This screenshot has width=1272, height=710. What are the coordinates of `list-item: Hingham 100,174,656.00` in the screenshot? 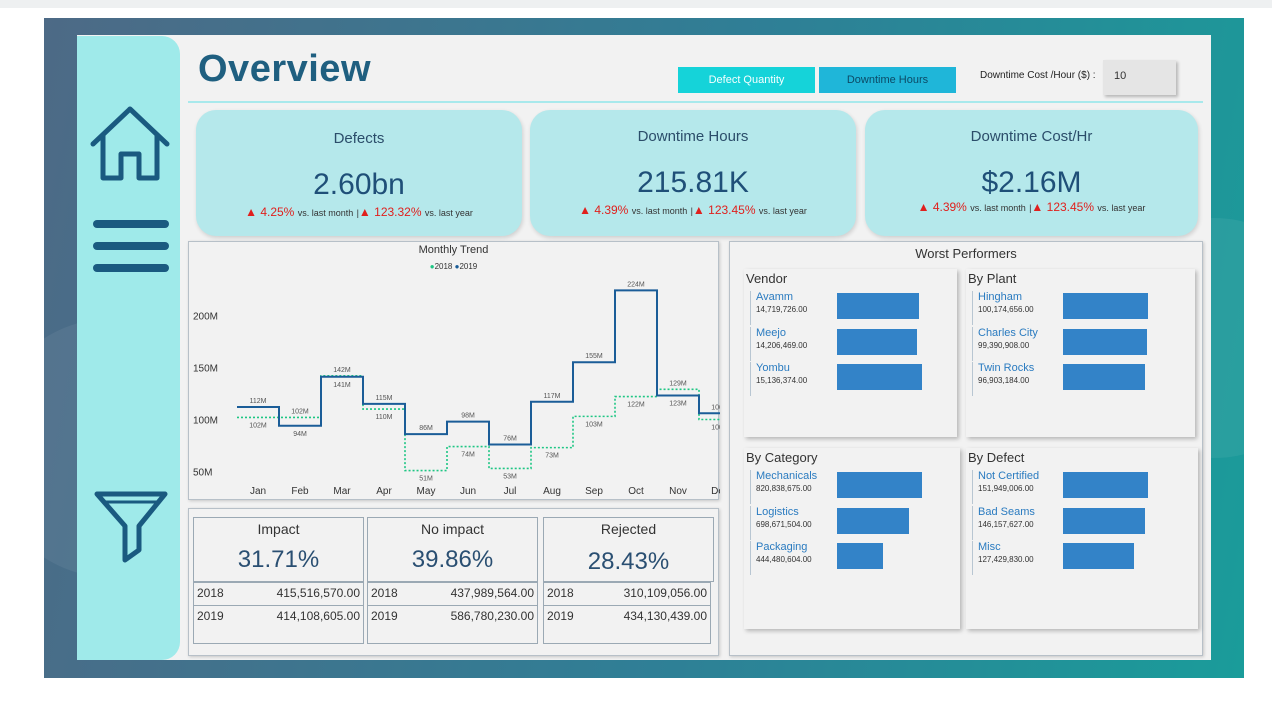 It's located at (1077, 308).